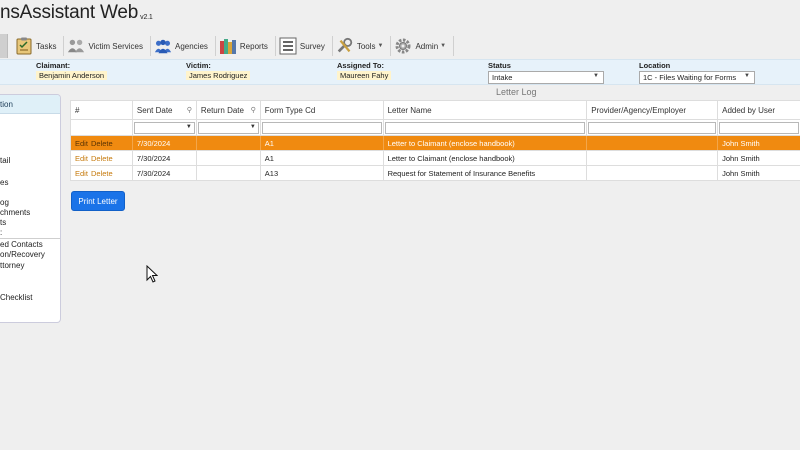 The height and width of the screenshot is (450, 800). What do you see at coordinates (15, 212) in the screenshot?
I see `sidebar-item-attachments: chments` at bounding box center [15, 212].